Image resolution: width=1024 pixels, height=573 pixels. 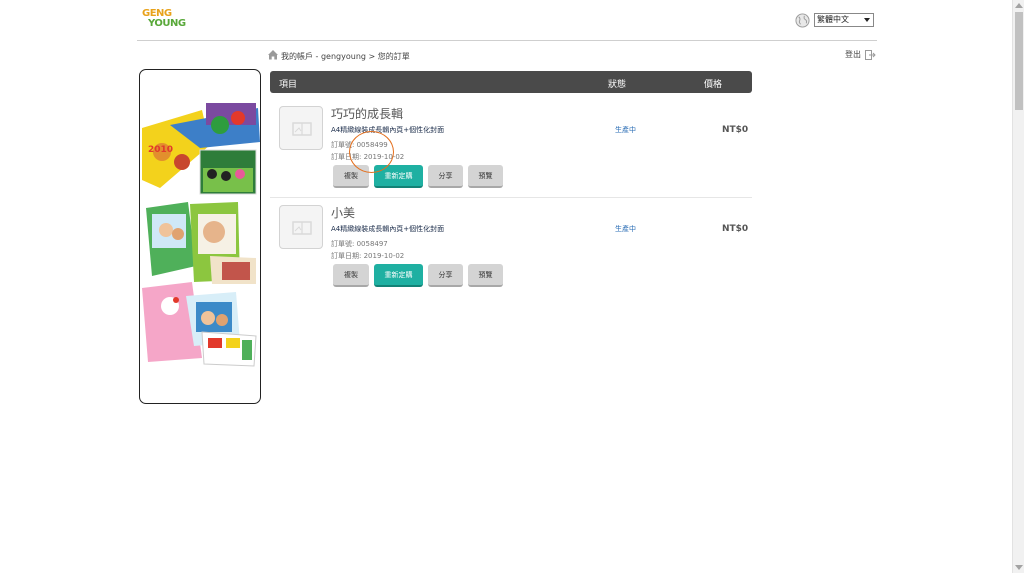 What do you see at coordinates (617, 85) in the screenshot?
I see `column-header-status: 狀態` at bounding box center [617, 85].